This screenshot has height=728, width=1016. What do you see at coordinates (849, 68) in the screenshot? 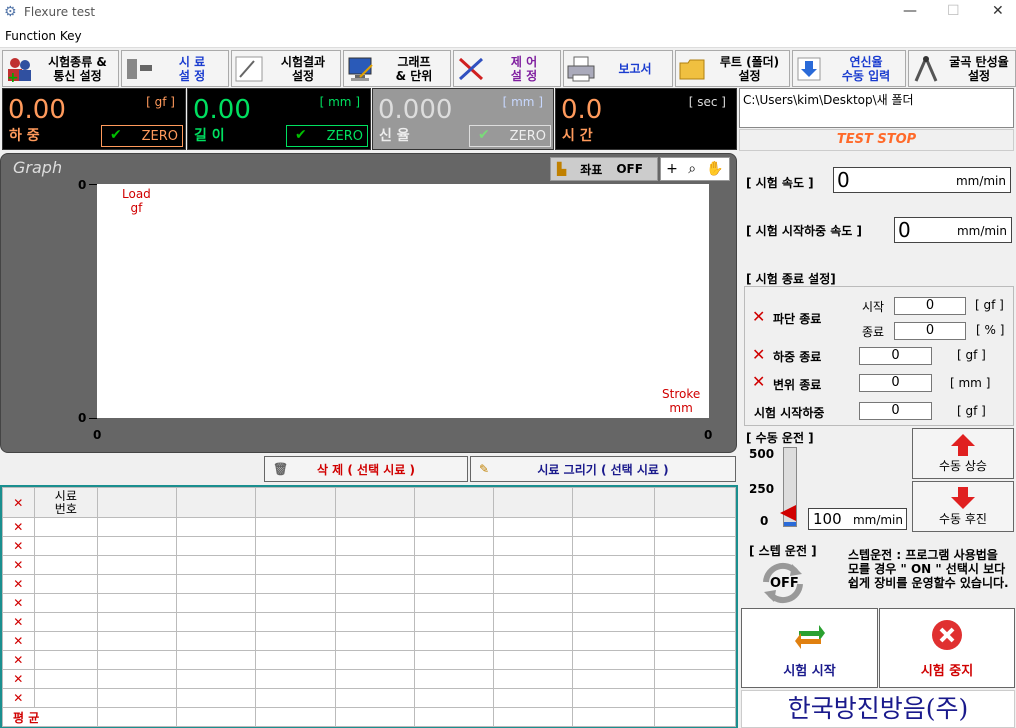
I see `toolbar-elongation: 연신율 수동 입력` at bounding box center [849, 68].